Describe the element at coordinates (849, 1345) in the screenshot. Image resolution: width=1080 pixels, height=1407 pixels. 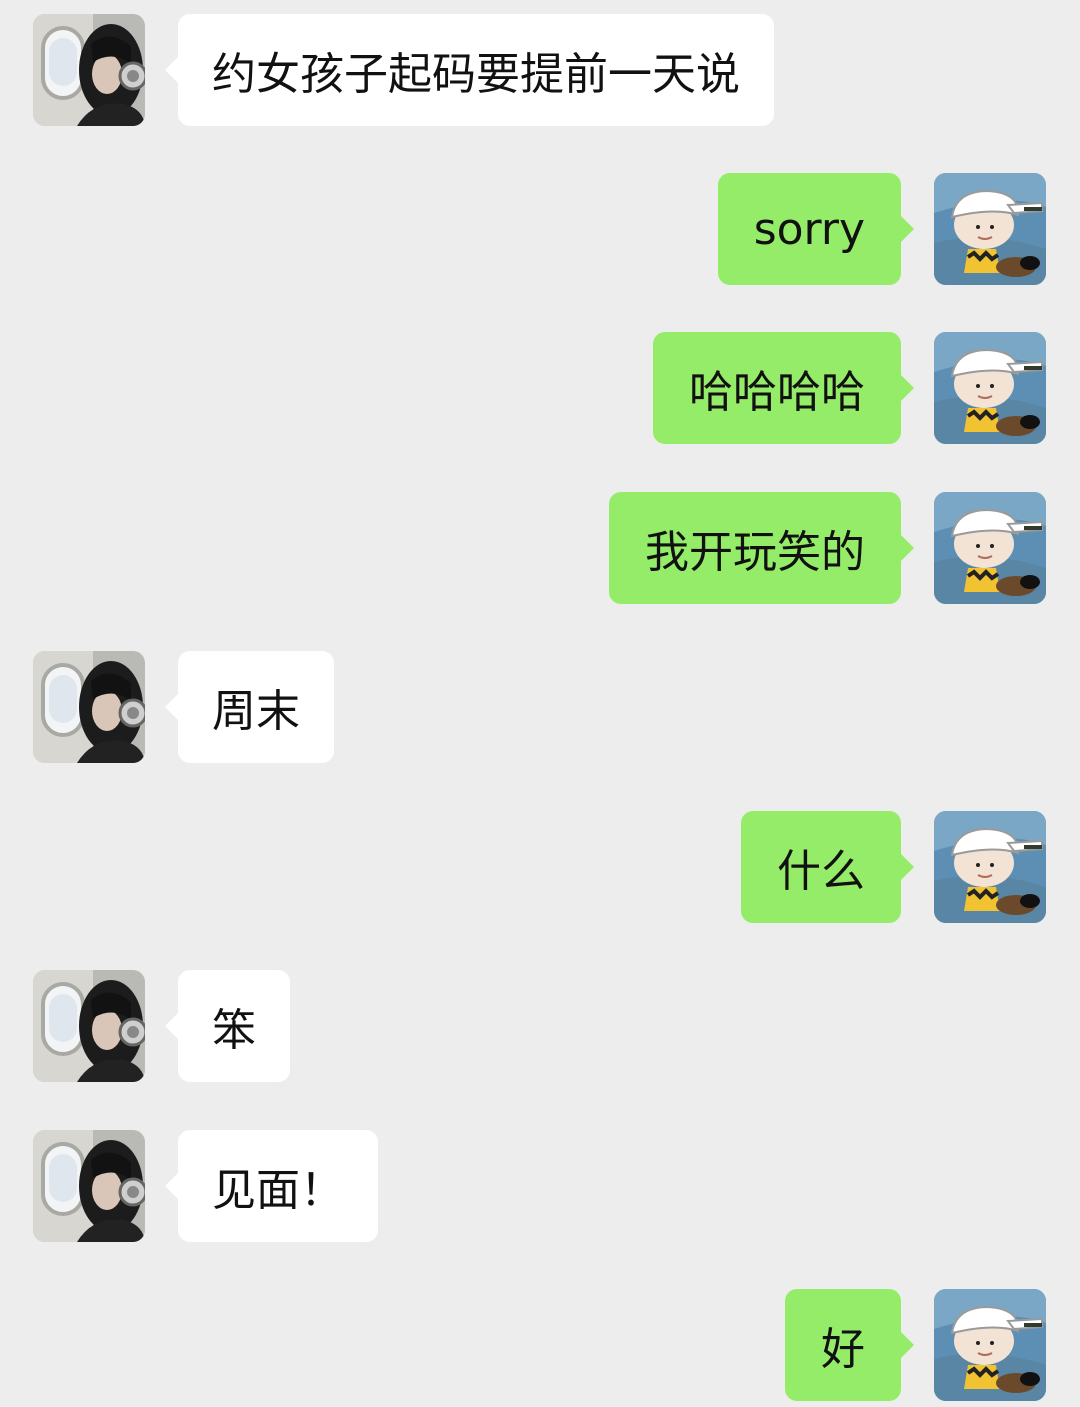
I see `outgoing-message-bubble: 好` at that location.